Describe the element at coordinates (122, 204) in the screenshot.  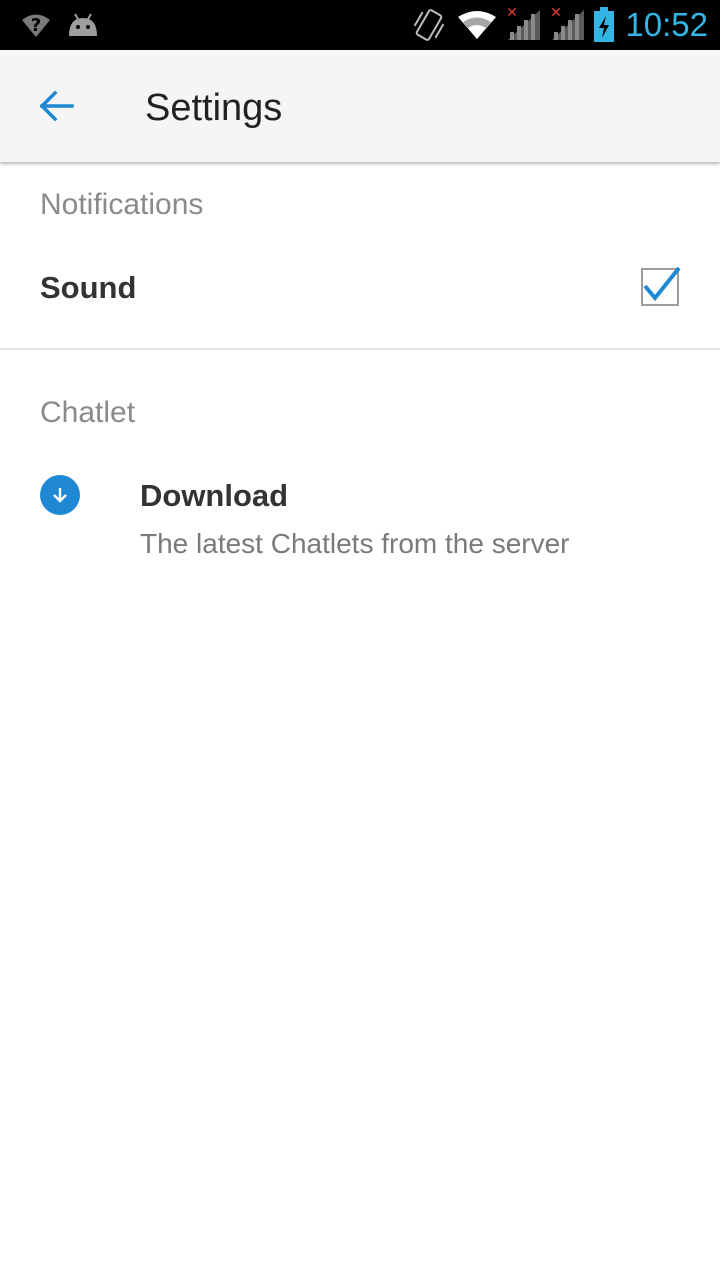
I see `section-header-notifications: Notifications` at that location.